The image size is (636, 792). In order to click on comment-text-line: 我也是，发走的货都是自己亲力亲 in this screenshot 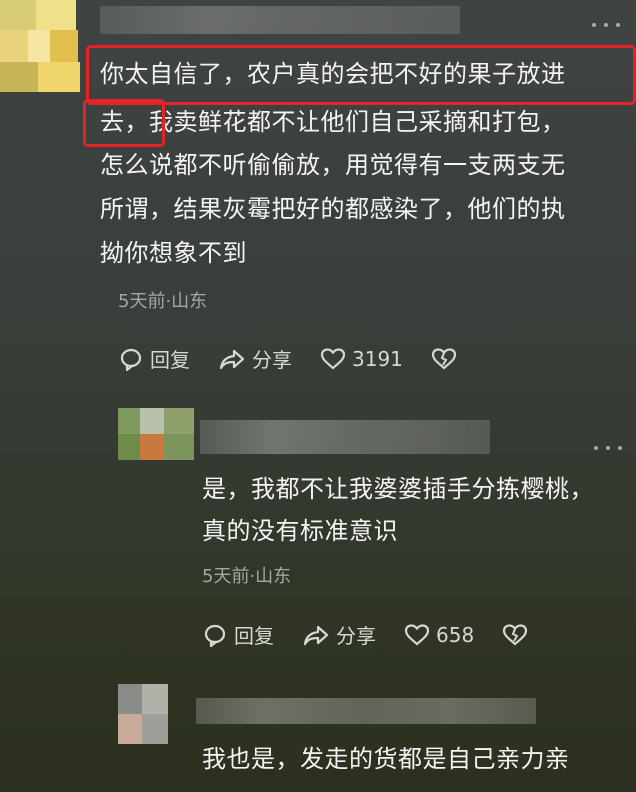, I will do `click(386, 759)`.